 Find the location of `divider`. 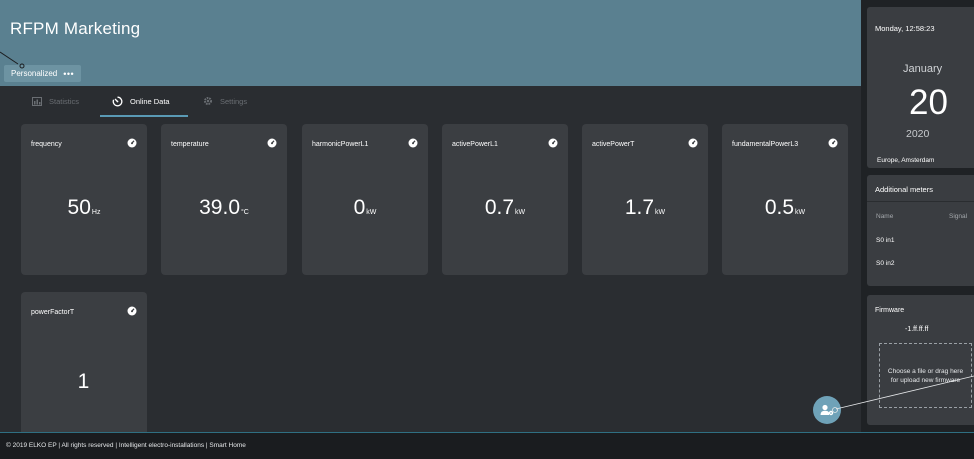

divider is located at coordinates (920, 201).